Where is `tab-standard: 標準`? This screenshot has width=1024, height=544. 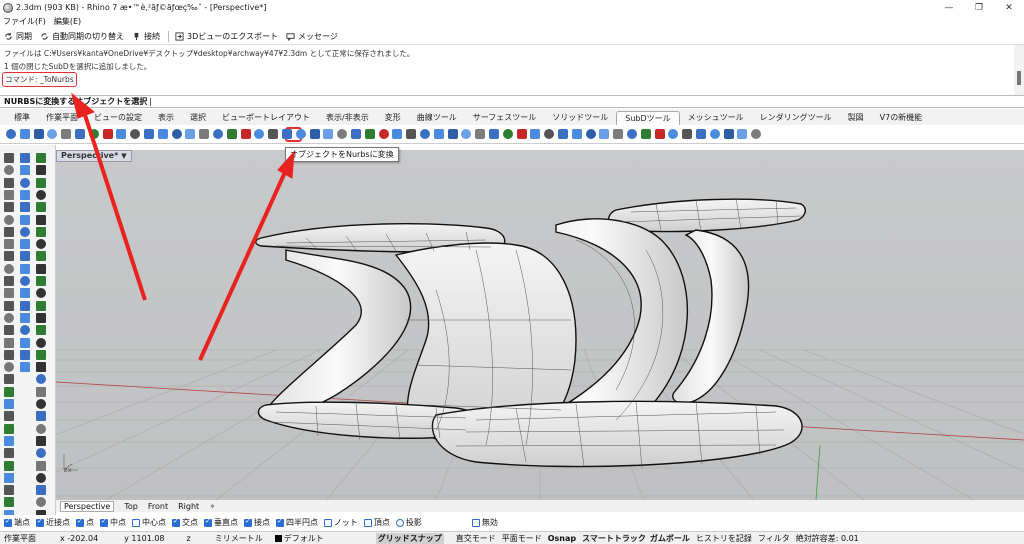 tab-standard: 標準 is located at coordinates (22, 118).